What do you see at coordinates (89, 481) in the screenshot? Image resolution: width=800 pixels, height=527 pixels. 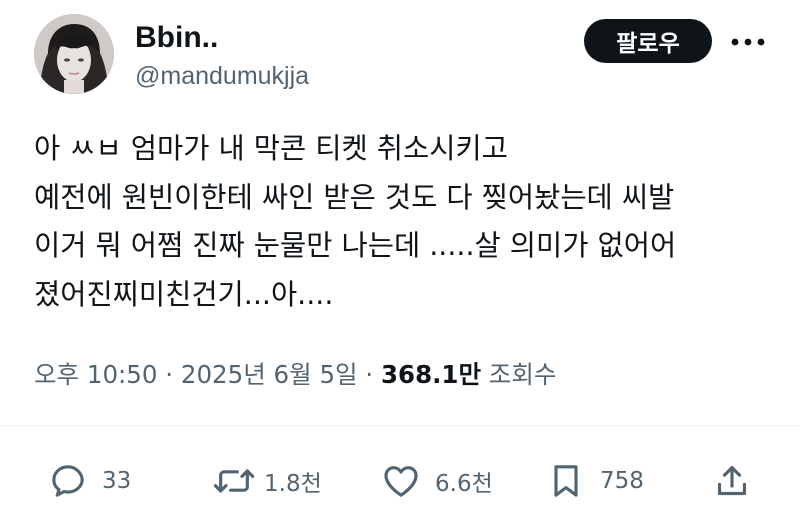 I see `reply-button: 33` at bounding box center [89, 481].